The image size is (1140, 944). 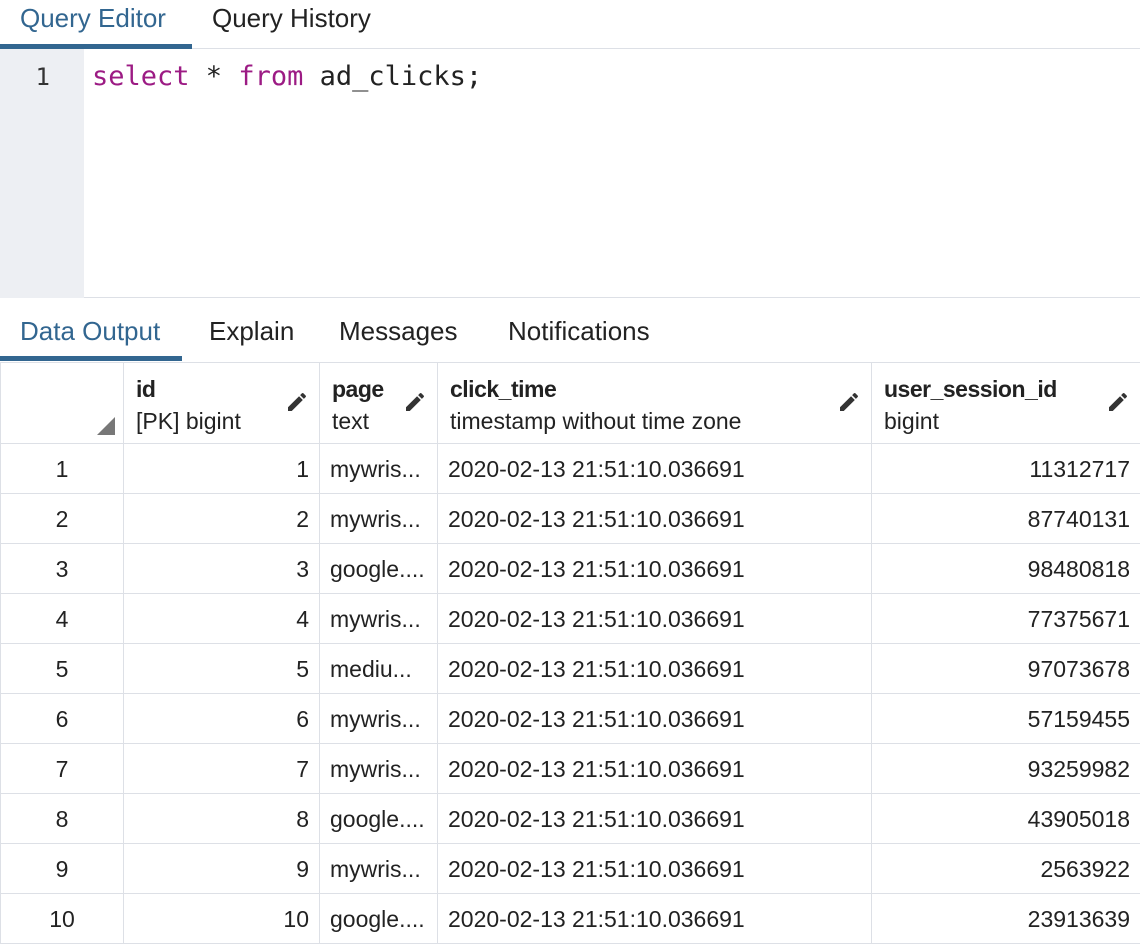 I want to click on tab-query-history: Query History, so click(x=312, y=24).